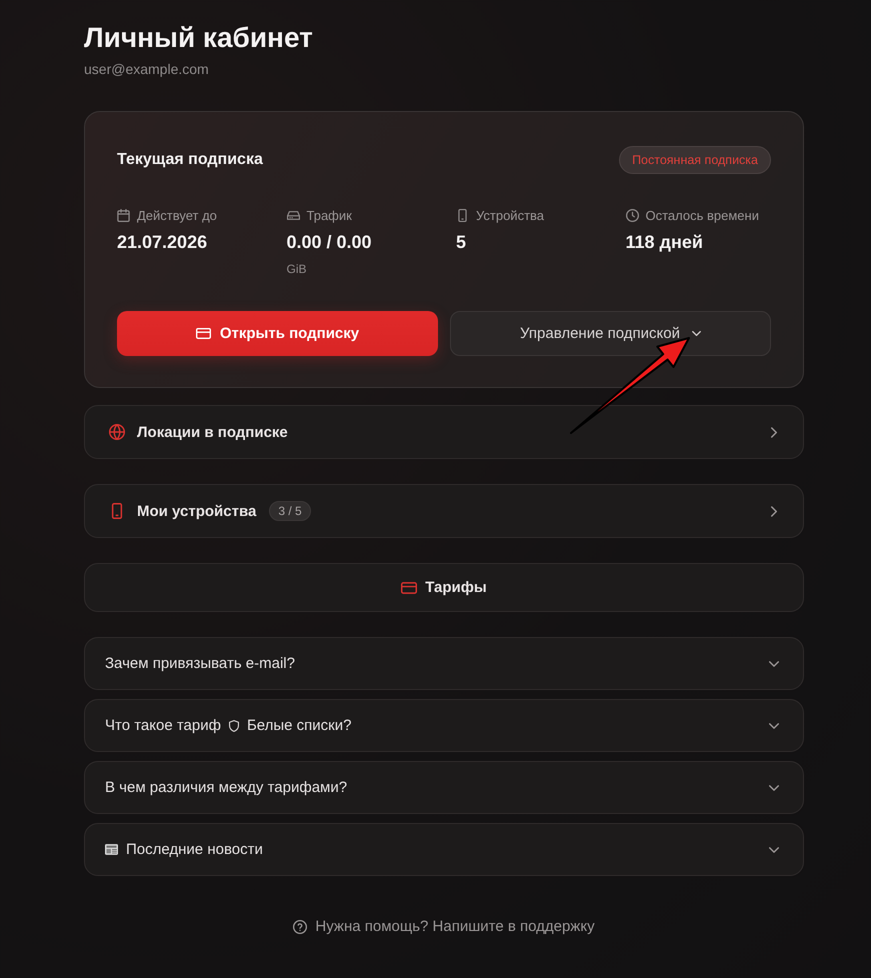 Image resolution: width=871 pixels, height=978 pixels. Describe the element at coordinates (199, 38) in the screenshot. I see `page-title: Личный кабинет` at that location.